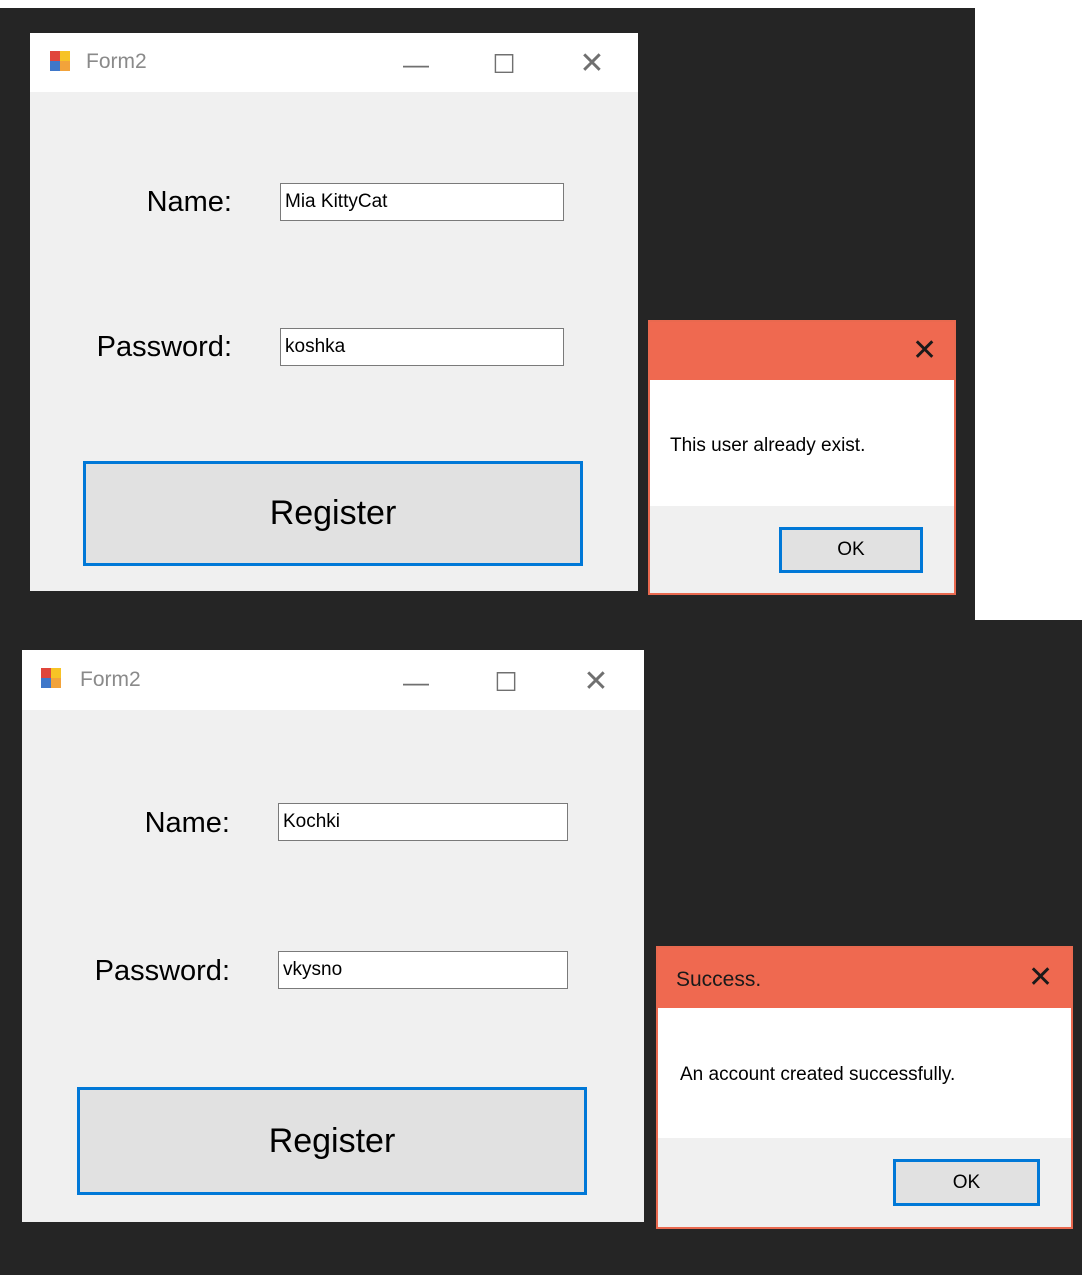 The width and height of the screenshot is (1082, 1275). What do you see at coordinates (802, 351) in the screenshot?
I see `messagebox-titlebar: ✕` at bounding box center [802, 351].